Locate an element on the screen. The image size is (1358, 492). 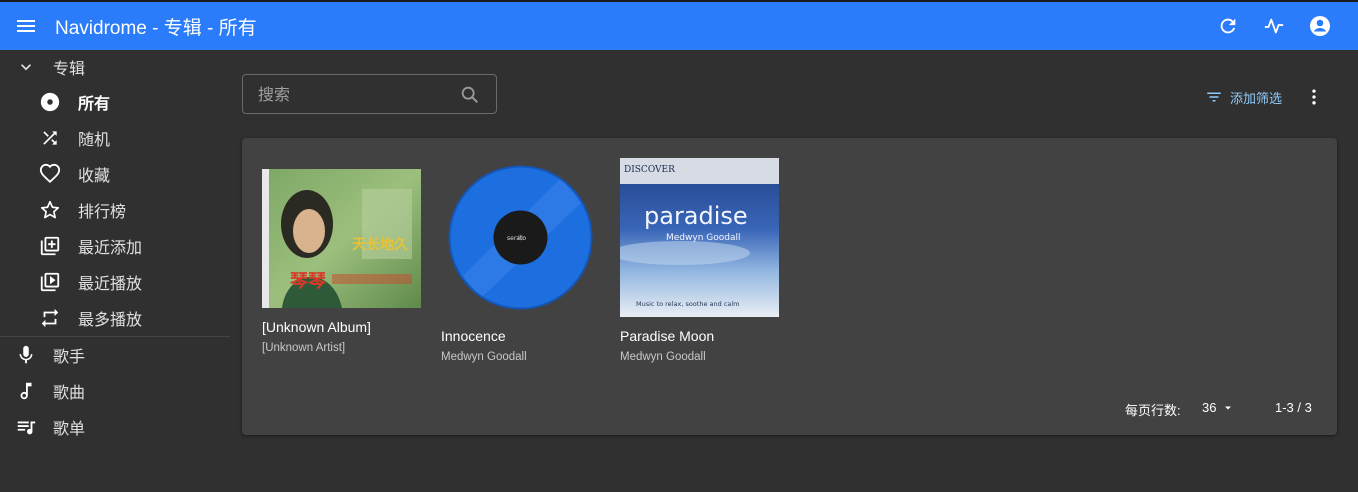
app-bar: Navidrome - 专辑 - 所有 is located at coordinates (679, 25).